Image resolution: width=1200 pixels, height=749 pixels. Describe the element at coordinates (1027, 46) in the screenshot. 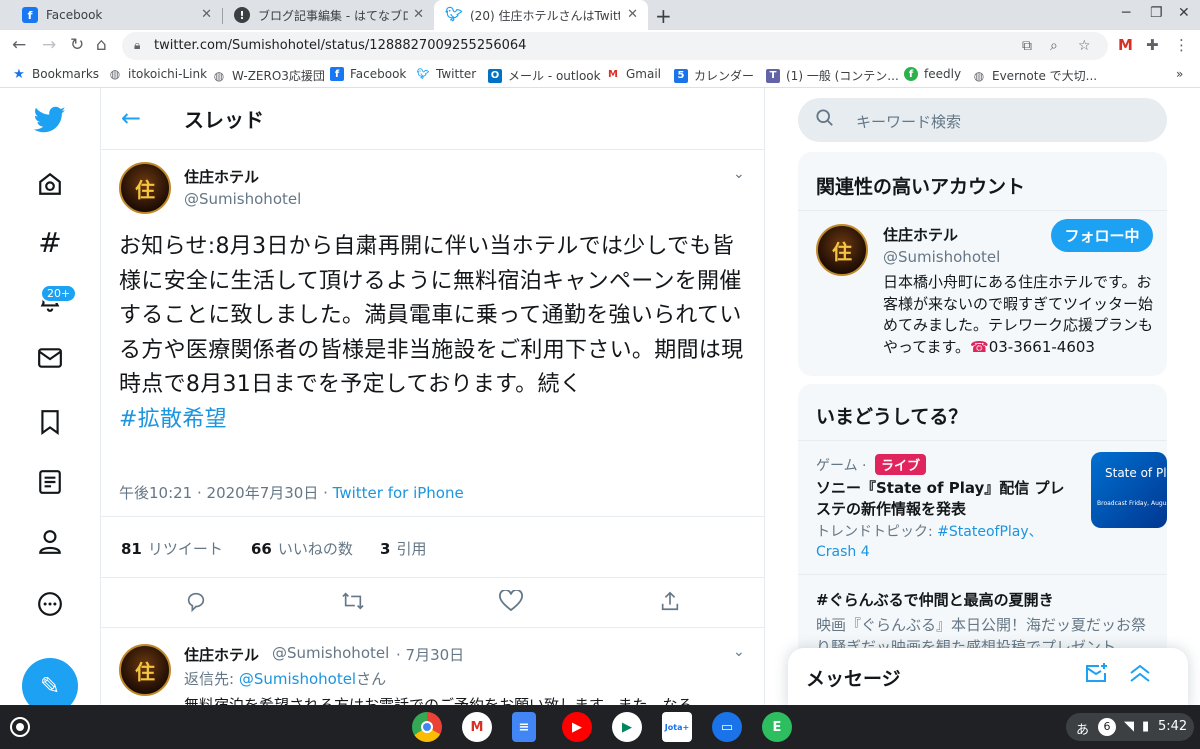

I see `open-in-window-icon: ⧉` at that location.